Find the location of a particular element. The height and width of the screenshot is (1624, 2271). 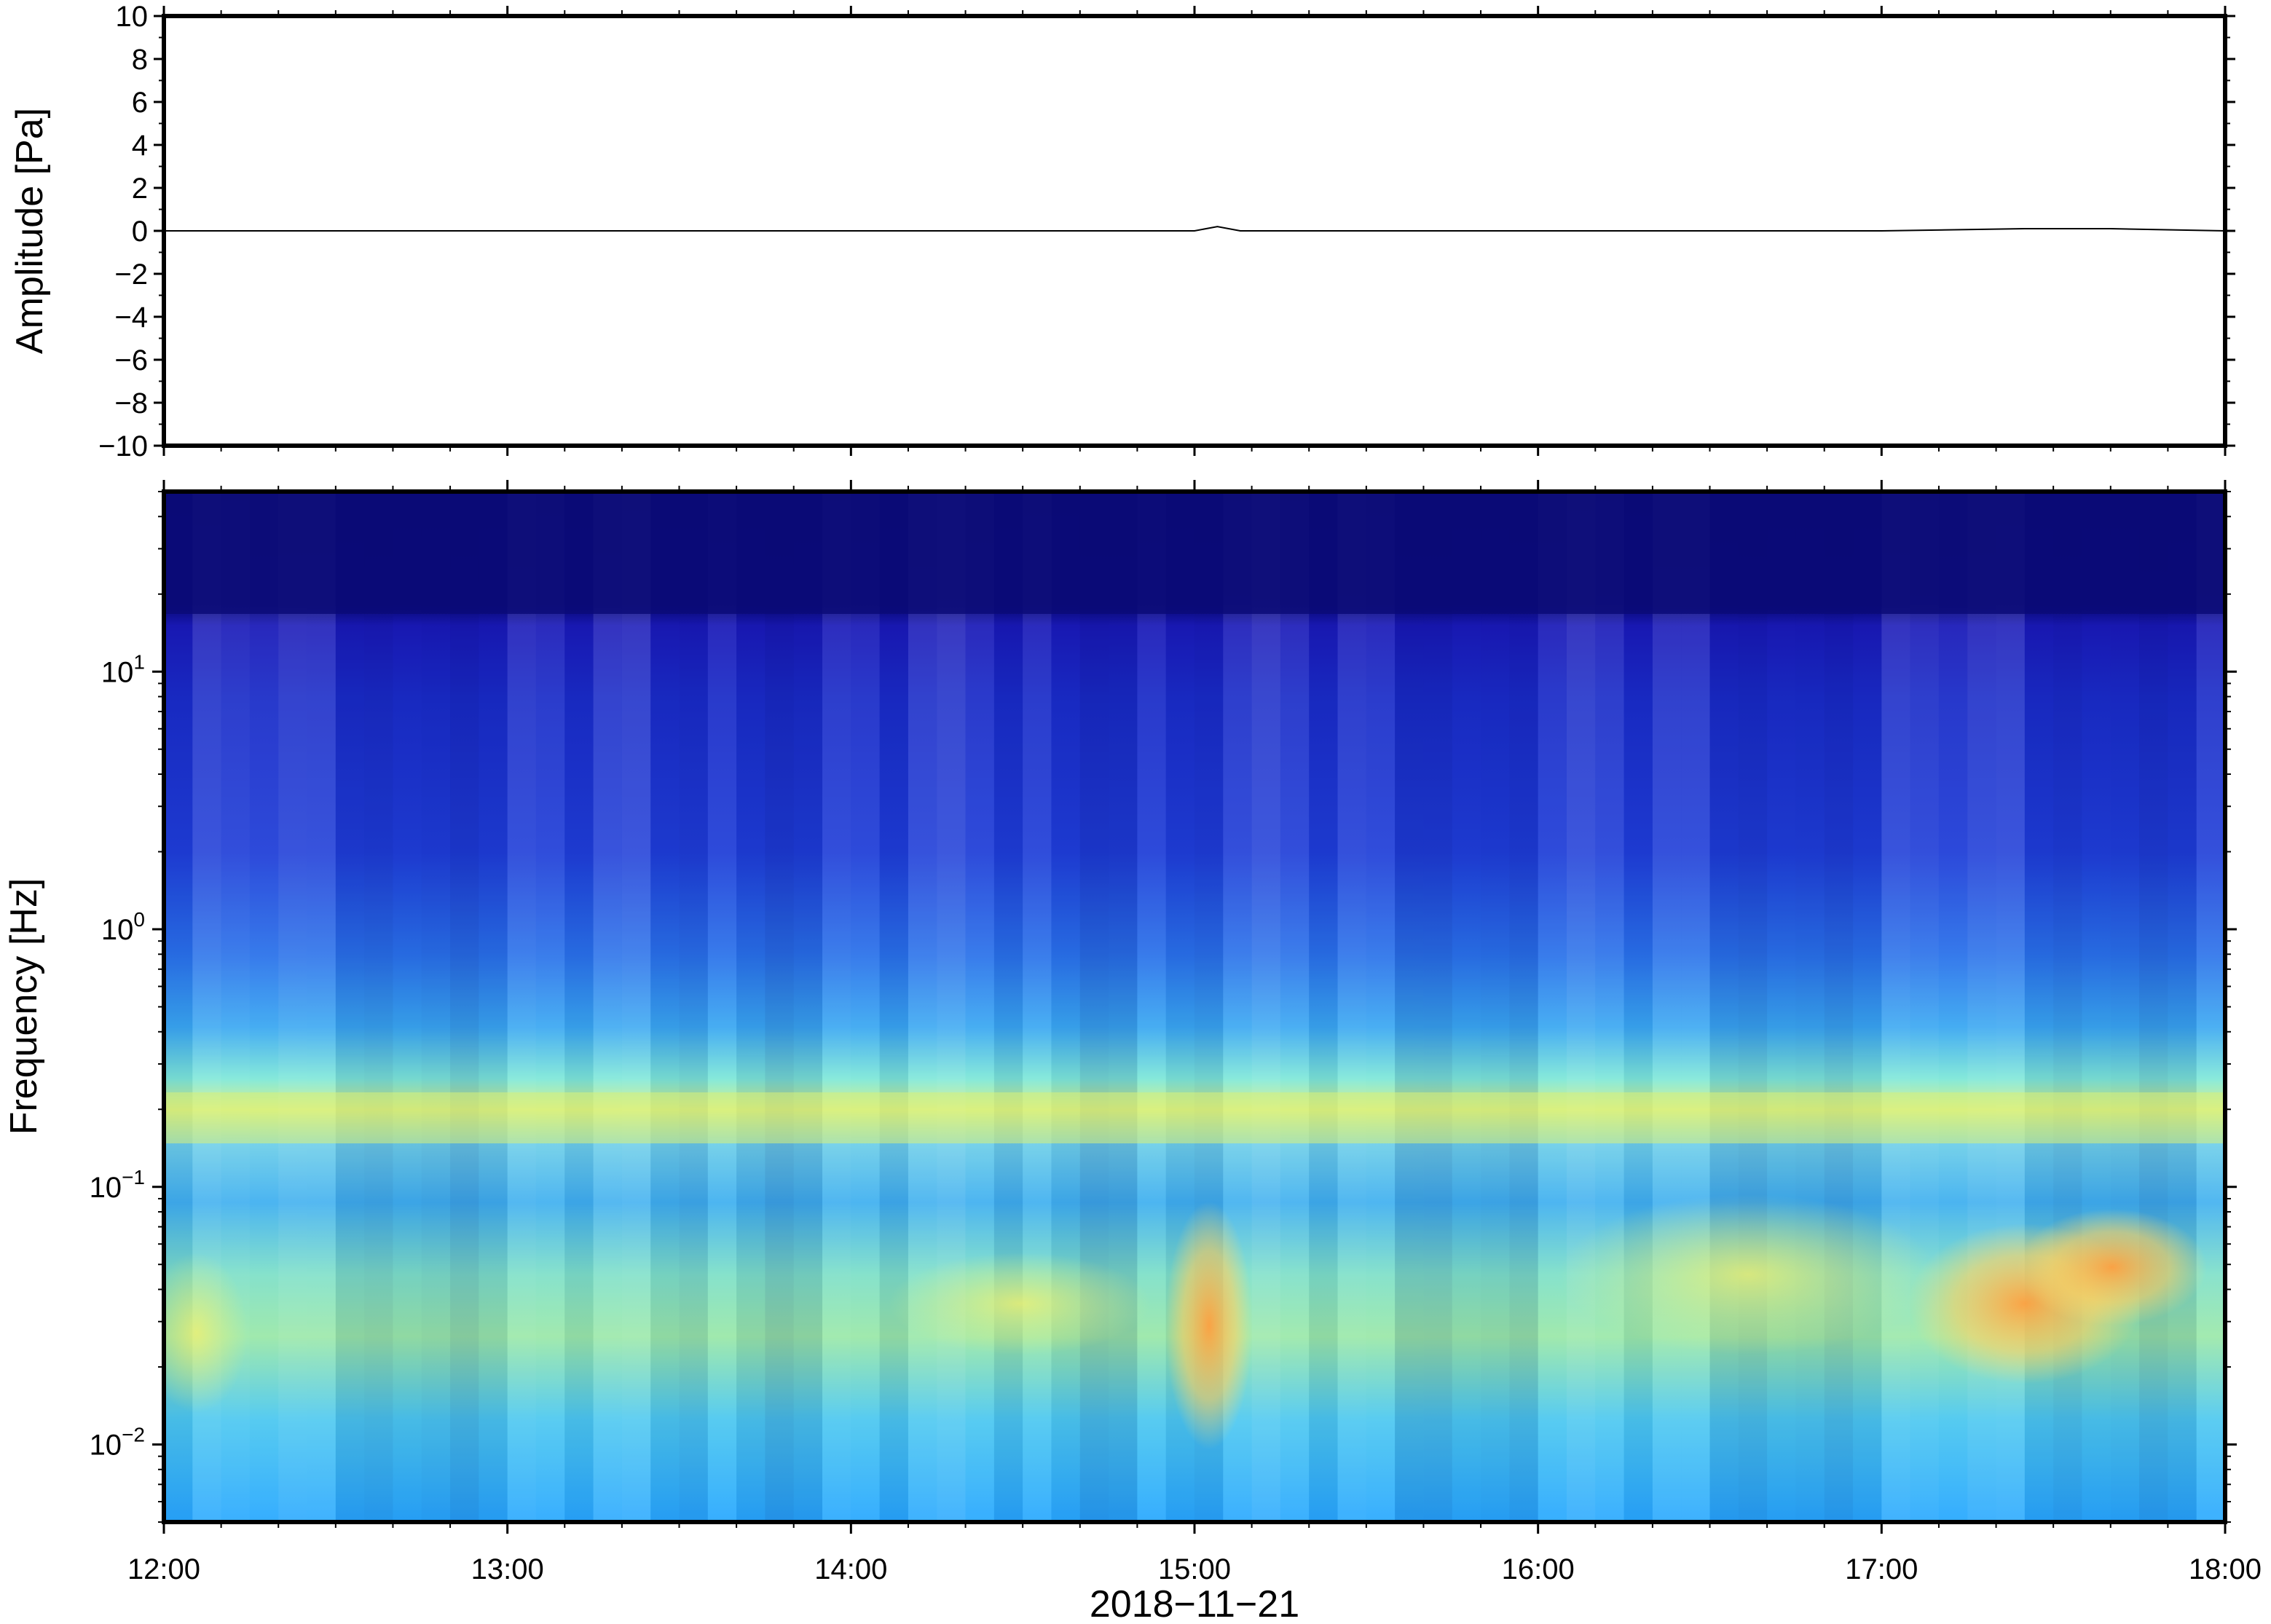

amplitude-y-tick-label: 8 is located at coordinates (140, 60).